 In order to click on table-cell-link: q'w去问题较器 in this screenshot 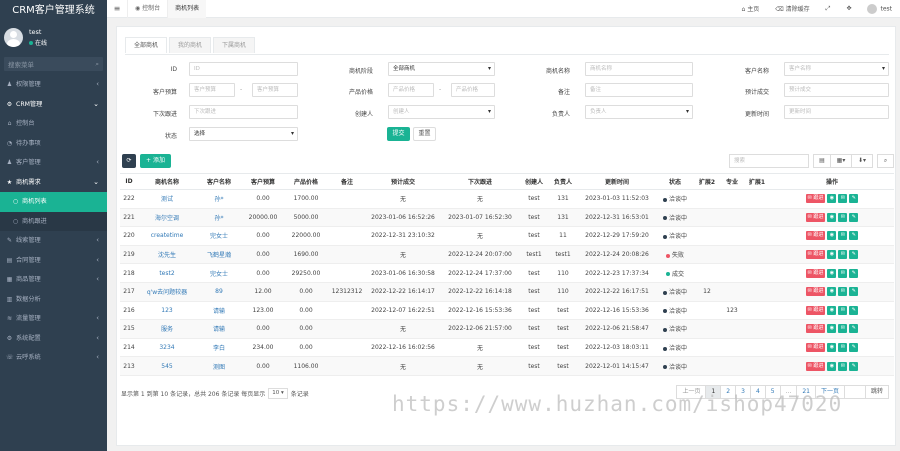, I will do `click(167, 292)`.